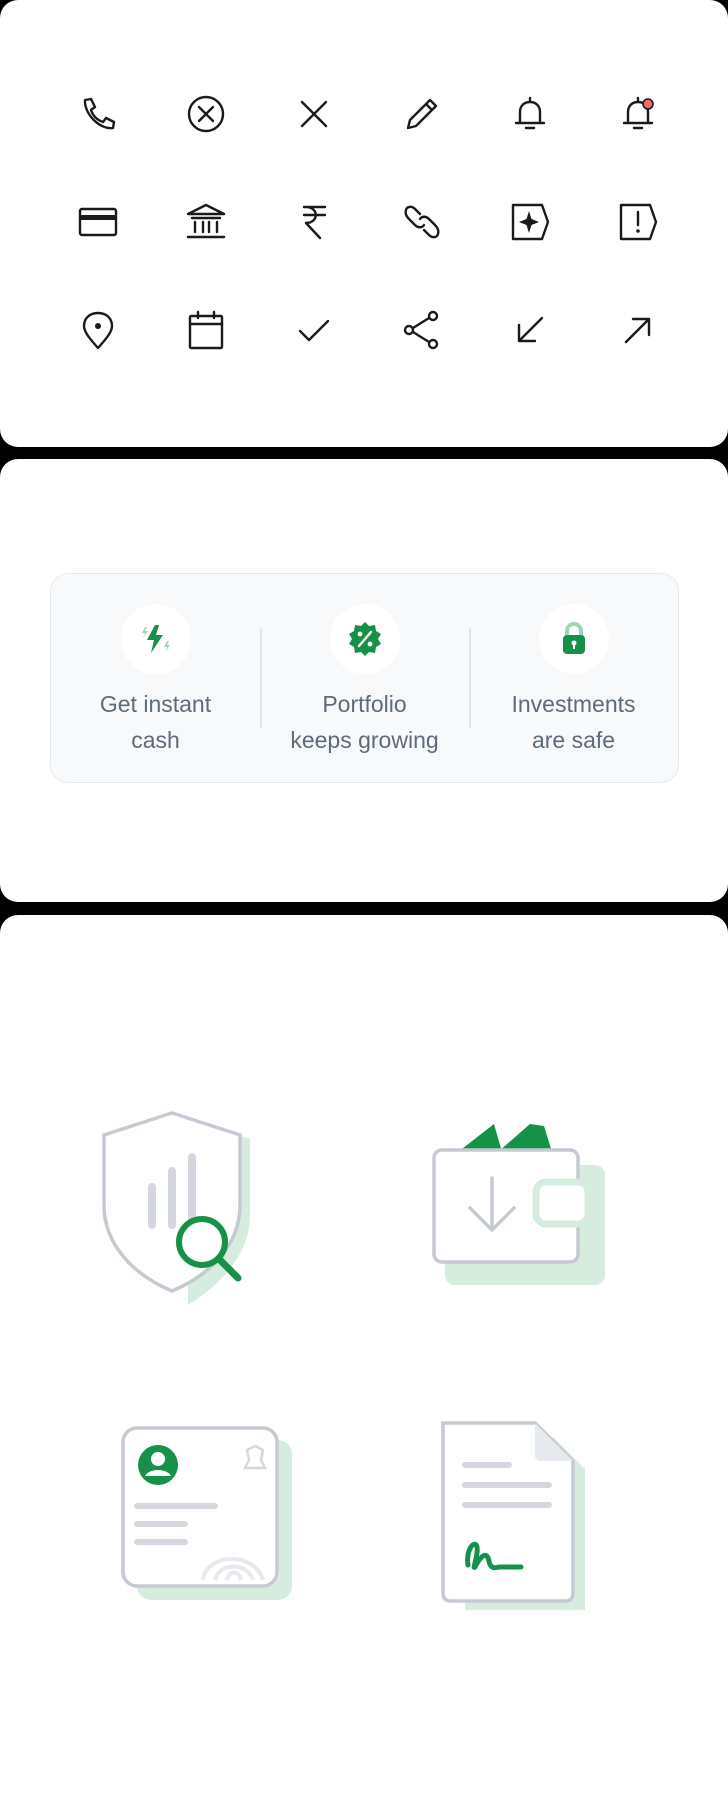 The image size is (728, 1797). I want to click on benefits-card: Get instant cash Portfolio keeps growing, so click(364, 678).